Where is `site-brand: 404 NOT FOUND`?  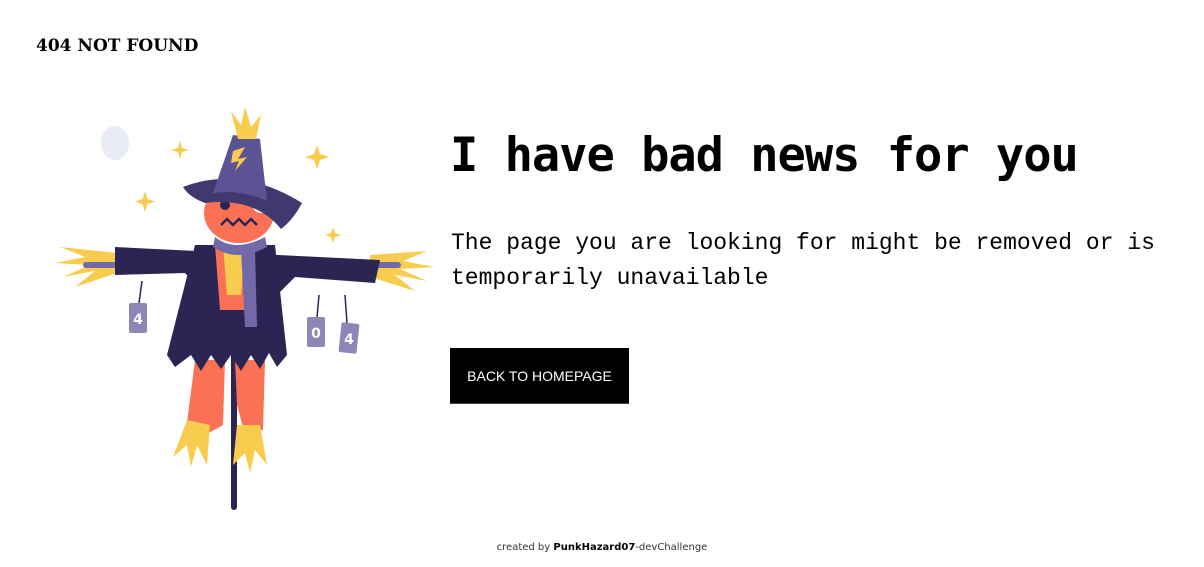
site-brand: 404 NOT FOUND is located at coordinates (117, 46).